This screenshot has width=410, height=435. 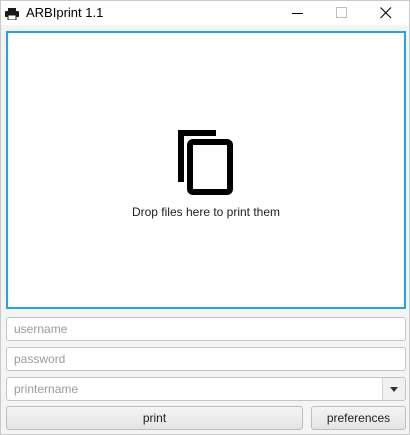 I want to click on maximize-icon, so click(x=341, y=12).